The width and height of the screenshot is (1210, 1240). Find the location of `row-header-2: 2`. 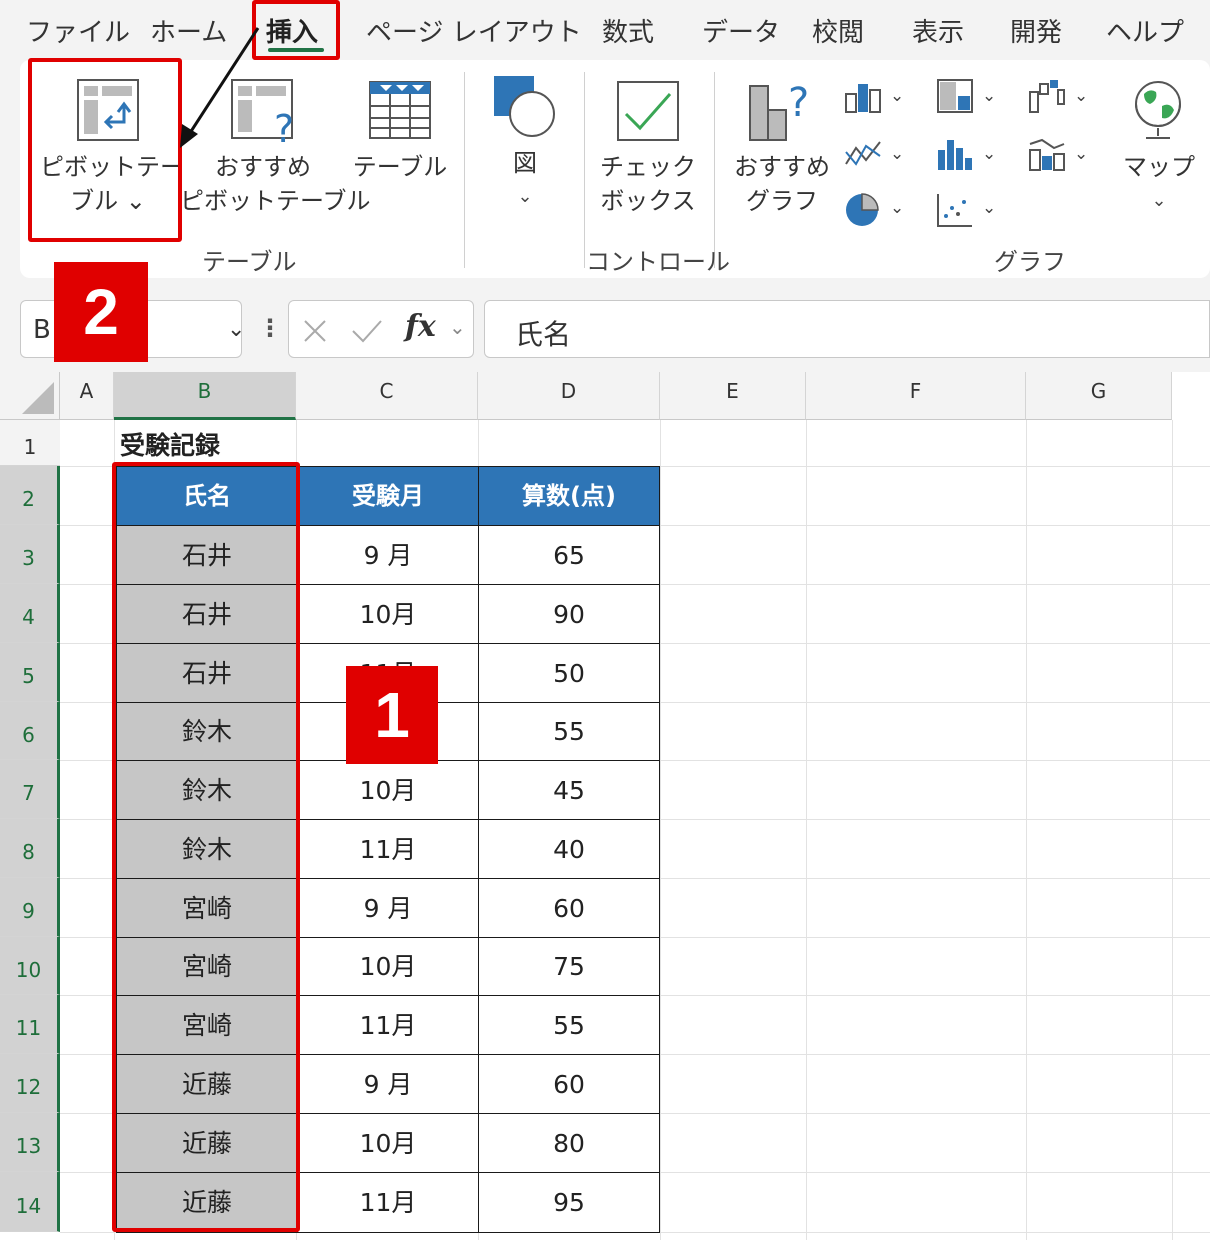

row-header-2: 2 is located at coordinates (30, 495).